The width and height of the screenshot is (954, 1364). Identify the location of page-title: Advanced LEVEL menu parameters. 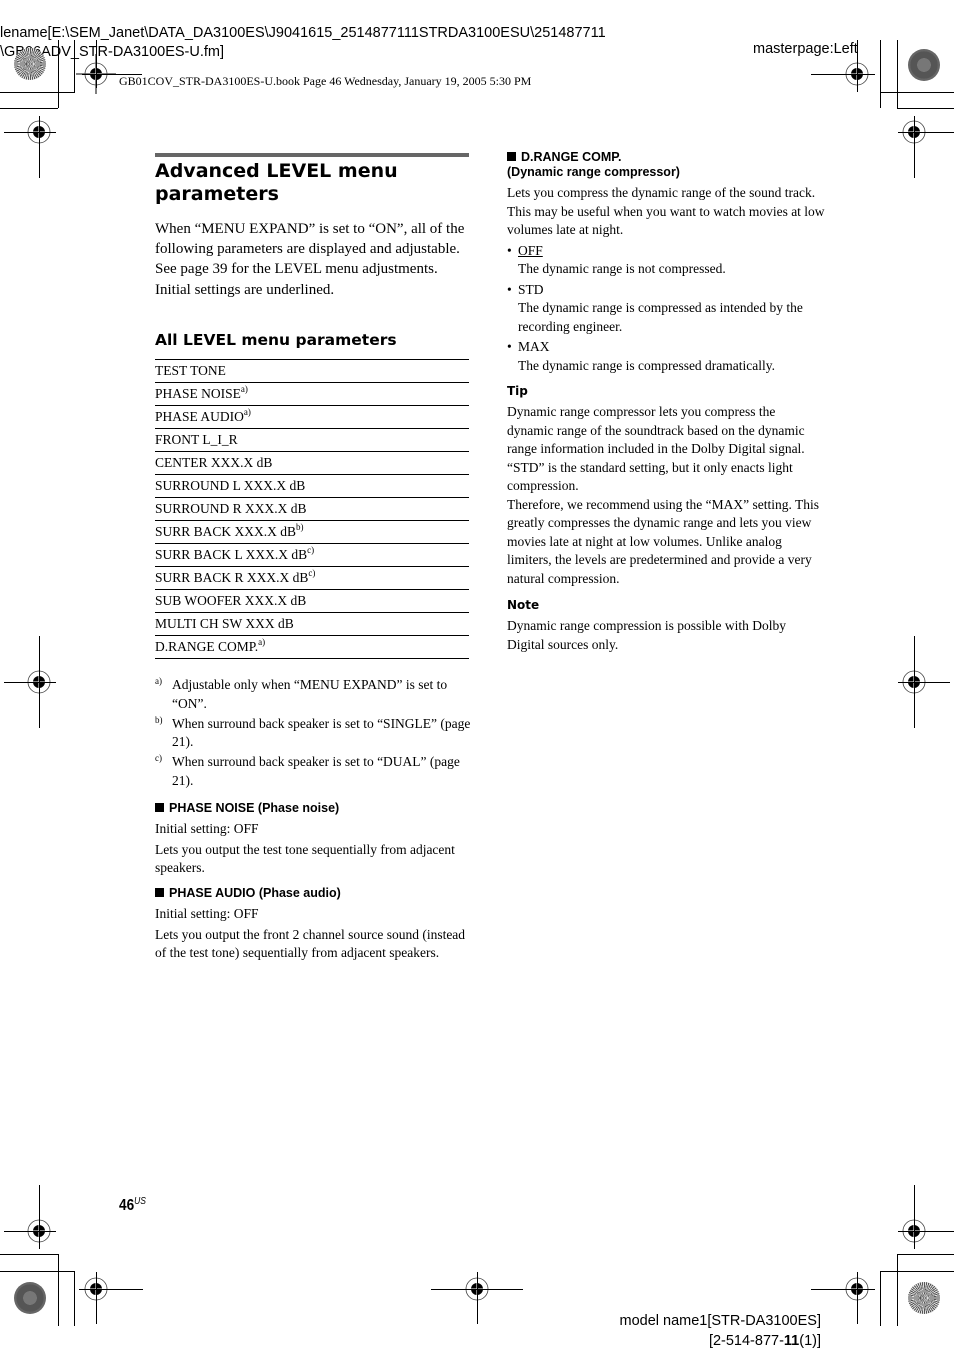
(276, 182).